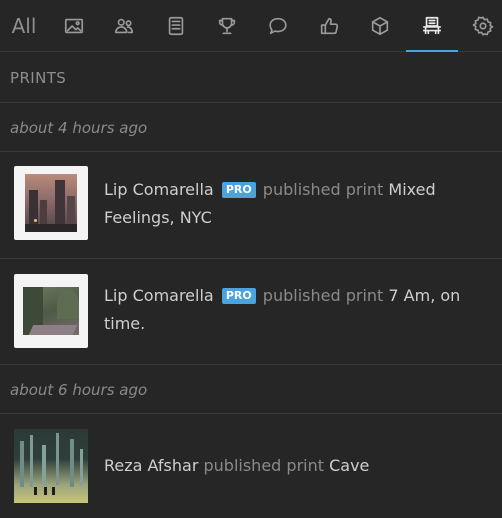 This screenshot has height=518, width=502. I want to click on tab-all: All, so click(24, 26).